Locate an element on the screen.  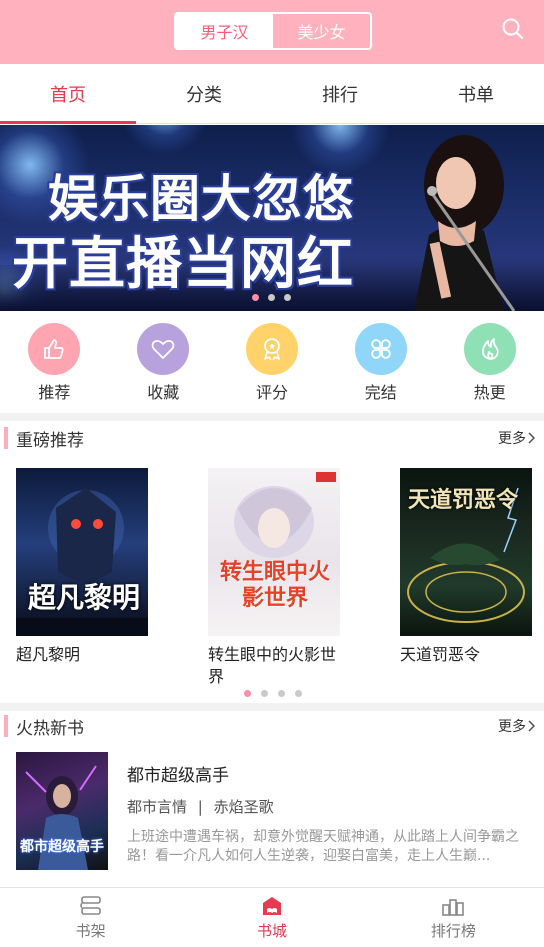
tab-ranking: 排行 is located at coordinates (340, 93).